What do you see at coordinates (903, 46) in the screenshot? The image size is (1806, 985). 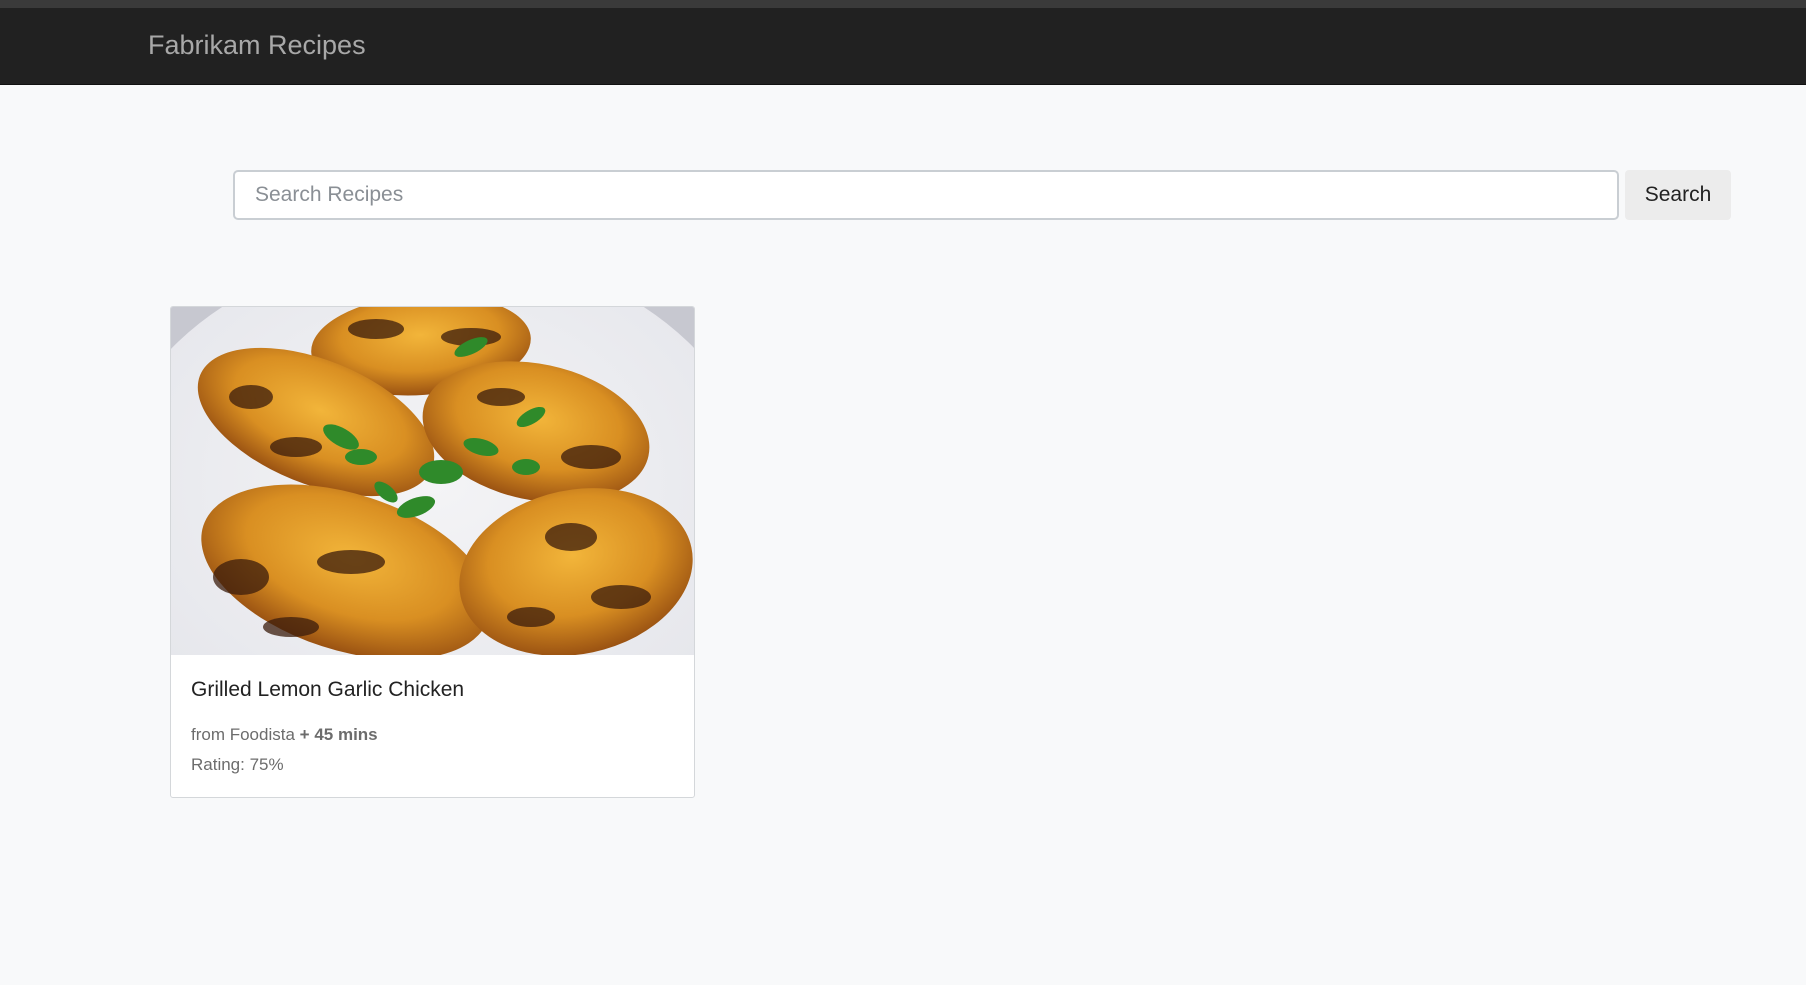 I see `navbar: Fabrikam Recipes` at bounding box center [903, 46].